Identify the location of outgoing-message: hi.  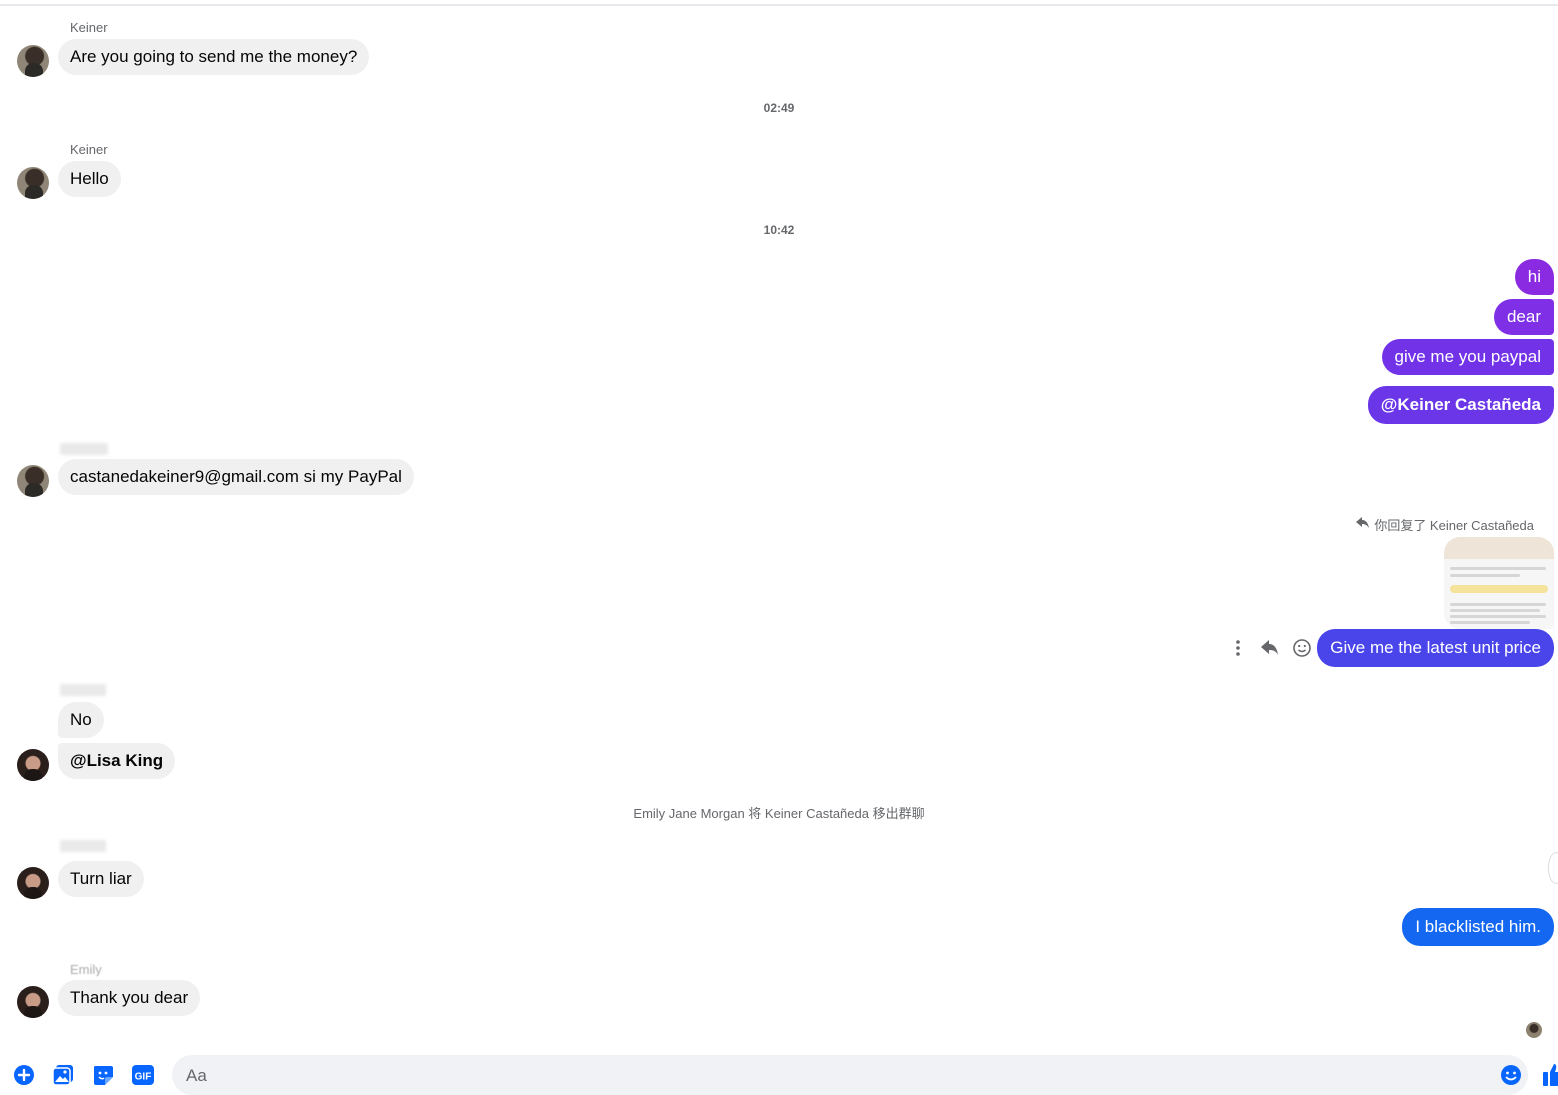
(1534, 277).